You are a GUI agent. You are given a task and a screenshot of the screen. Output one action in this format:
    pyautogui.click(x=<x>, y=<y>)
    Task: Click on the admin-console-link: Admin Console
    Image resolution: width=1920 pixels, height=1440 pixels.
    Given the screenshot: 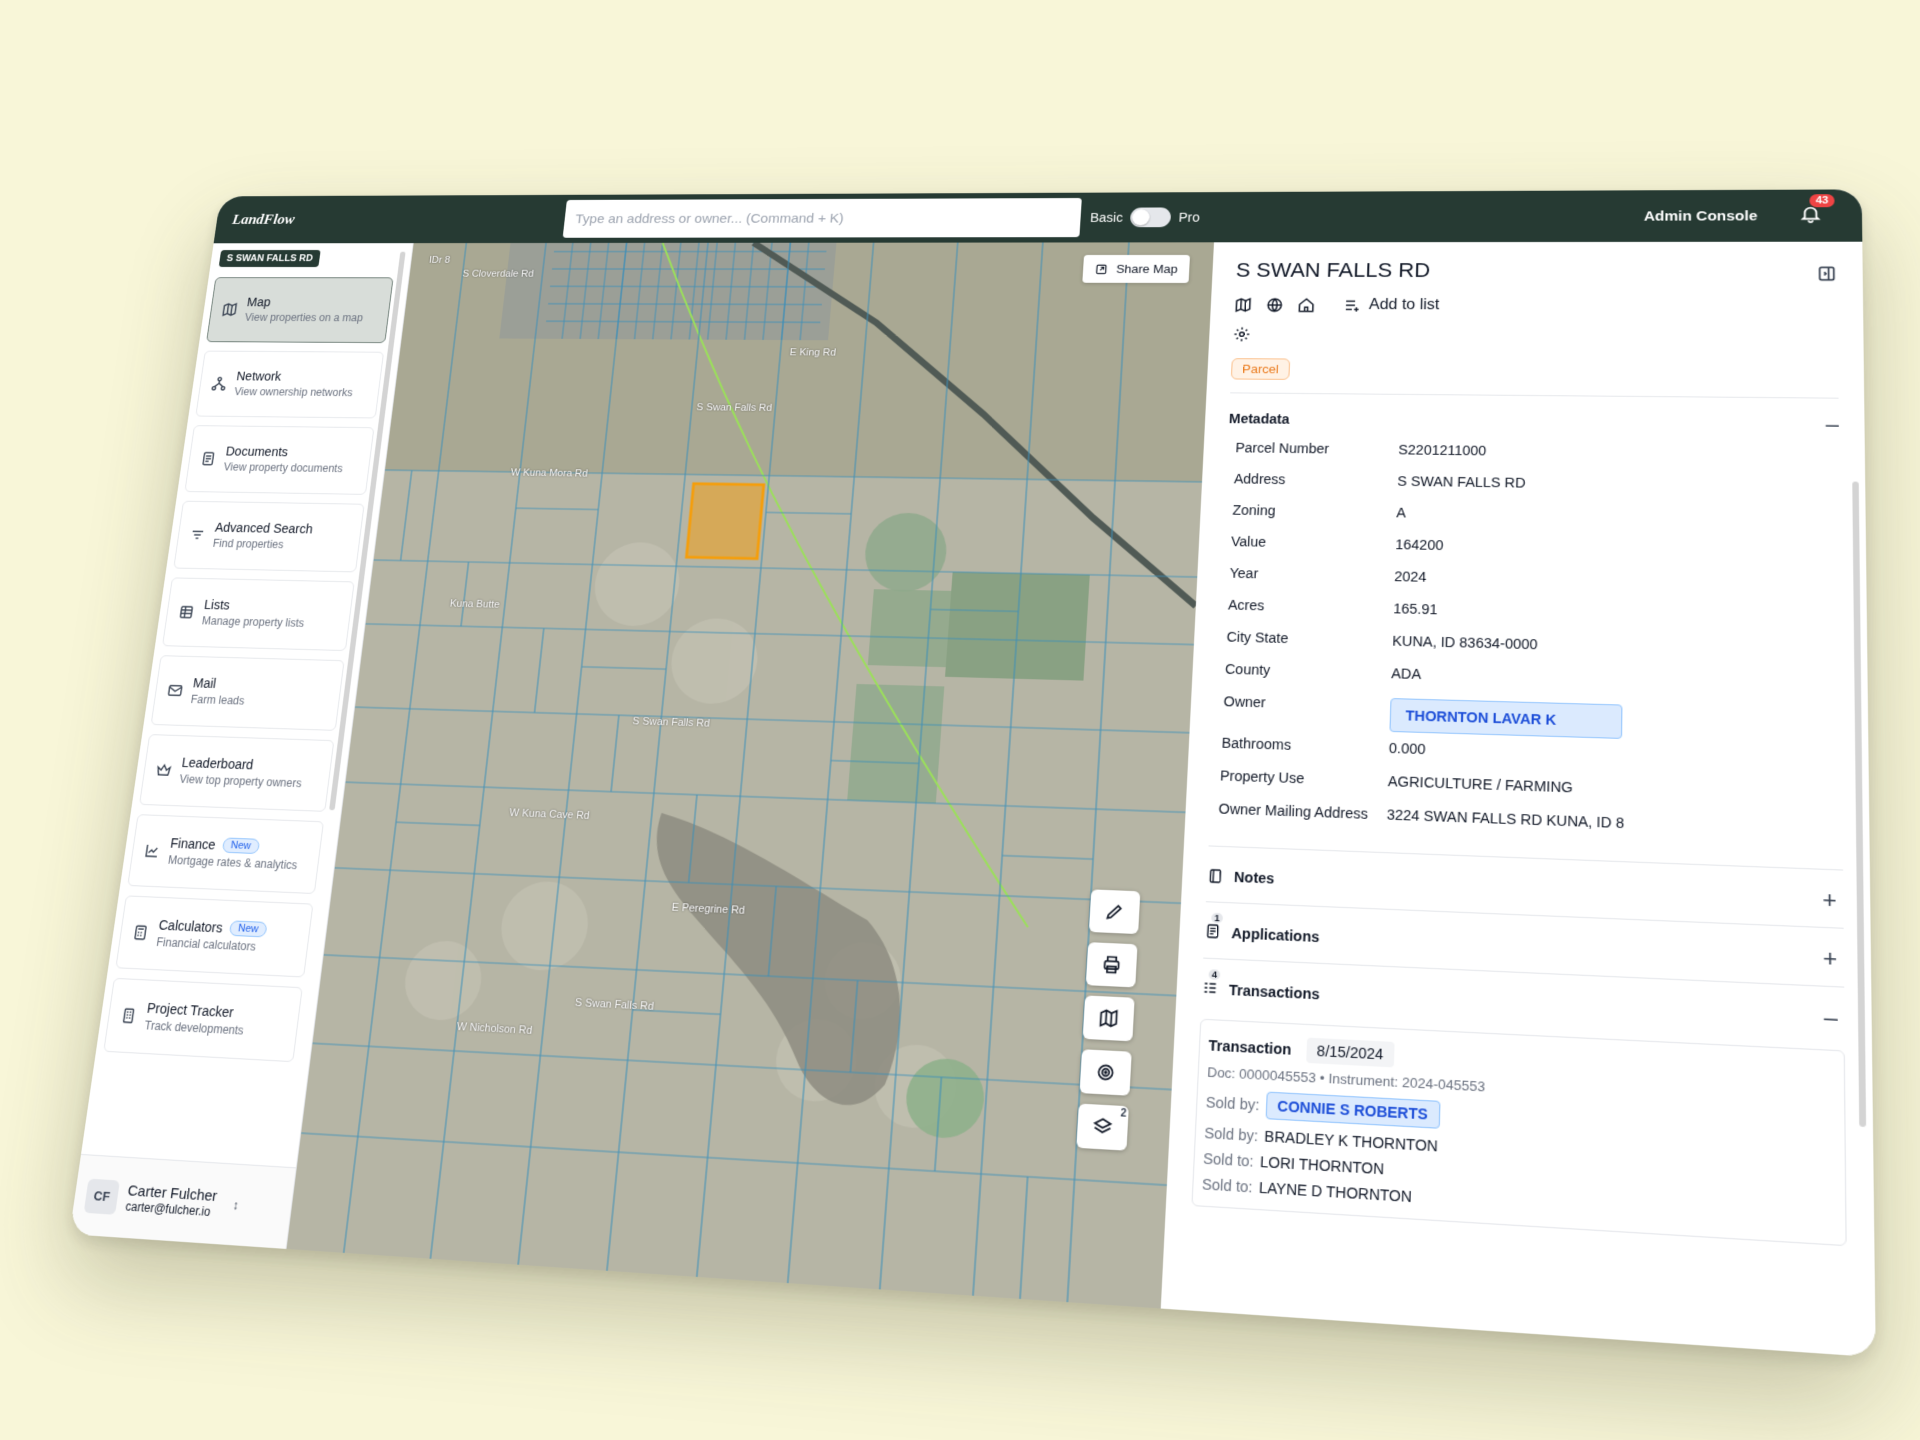 What is the action you would take?
    pyautogui.click(x=1701, y=216)
    